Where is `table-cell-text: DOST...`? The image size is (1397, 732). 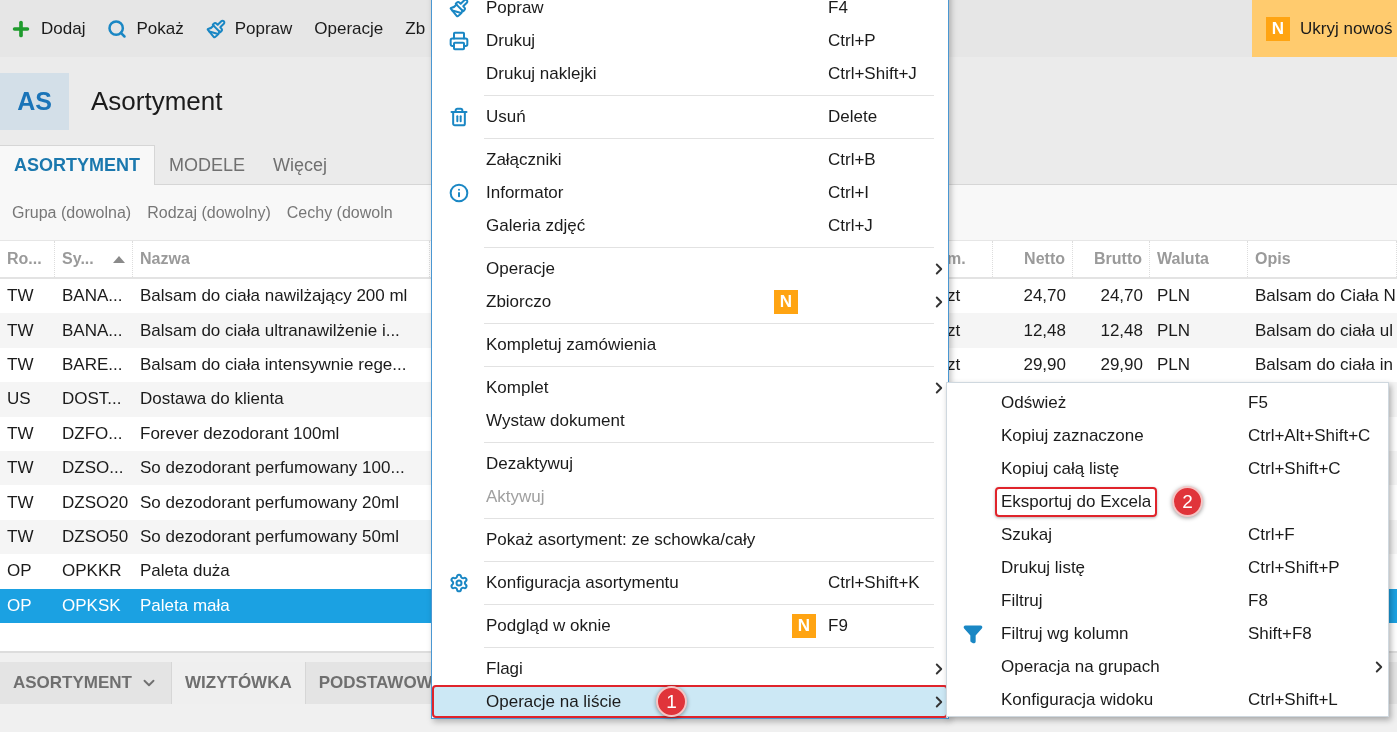 table-cell-text: DOST... is located at coordinates (92, 399).